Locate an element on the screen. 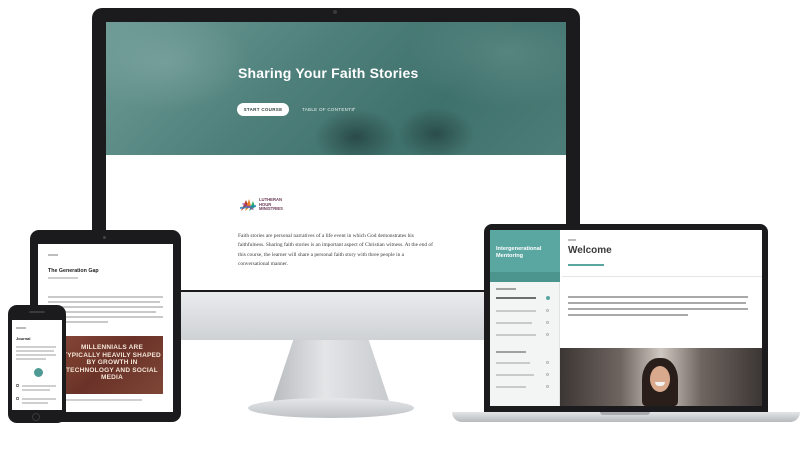  progress-icon is located at coordinates (38, 372).